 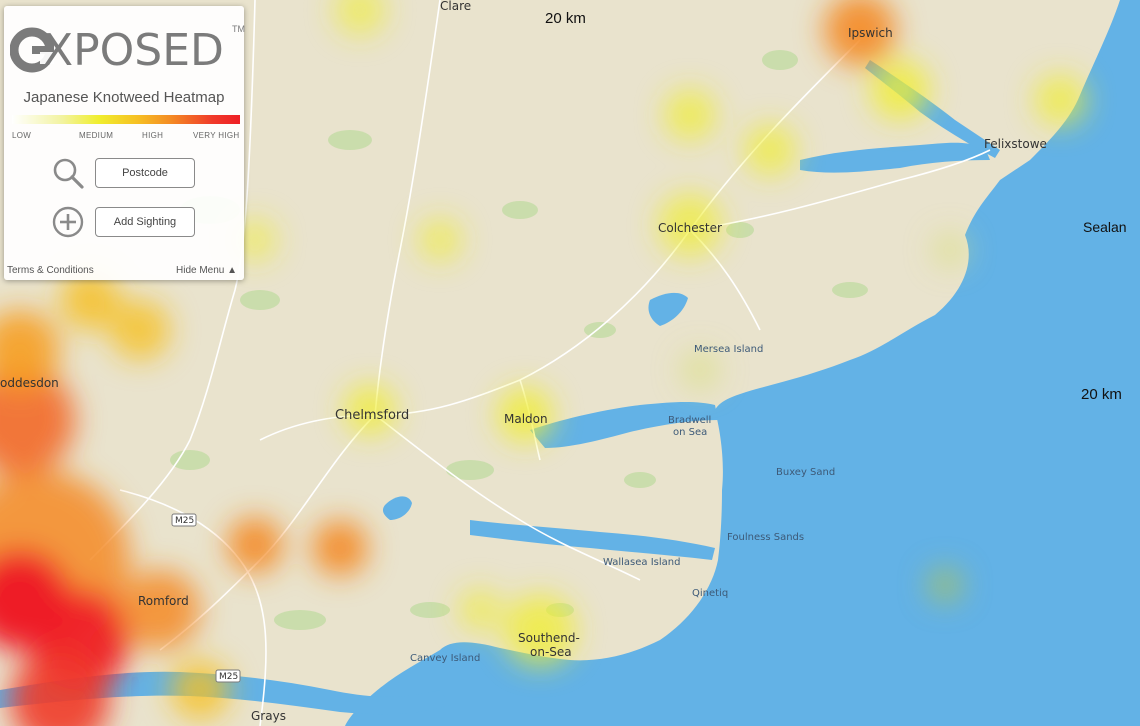 What do you see at coordinates (690, 432) in the screenshot?
I see `place-bradwell-on-sea: on Sea` at bounding box center [690, 432].